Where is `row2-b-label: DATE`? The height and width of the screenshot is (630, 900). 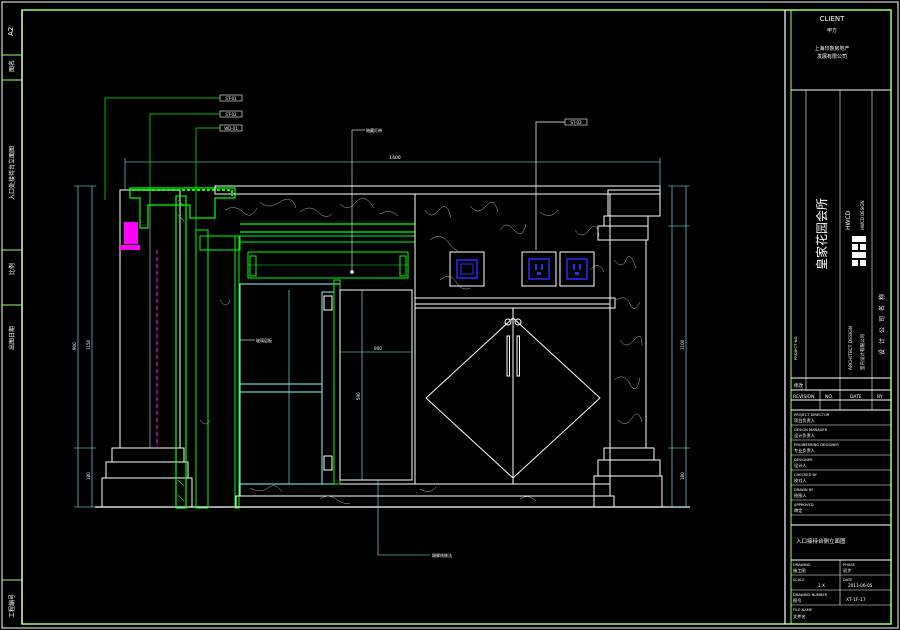
row2-b-label: DATE is located at coordinates (848, 580).